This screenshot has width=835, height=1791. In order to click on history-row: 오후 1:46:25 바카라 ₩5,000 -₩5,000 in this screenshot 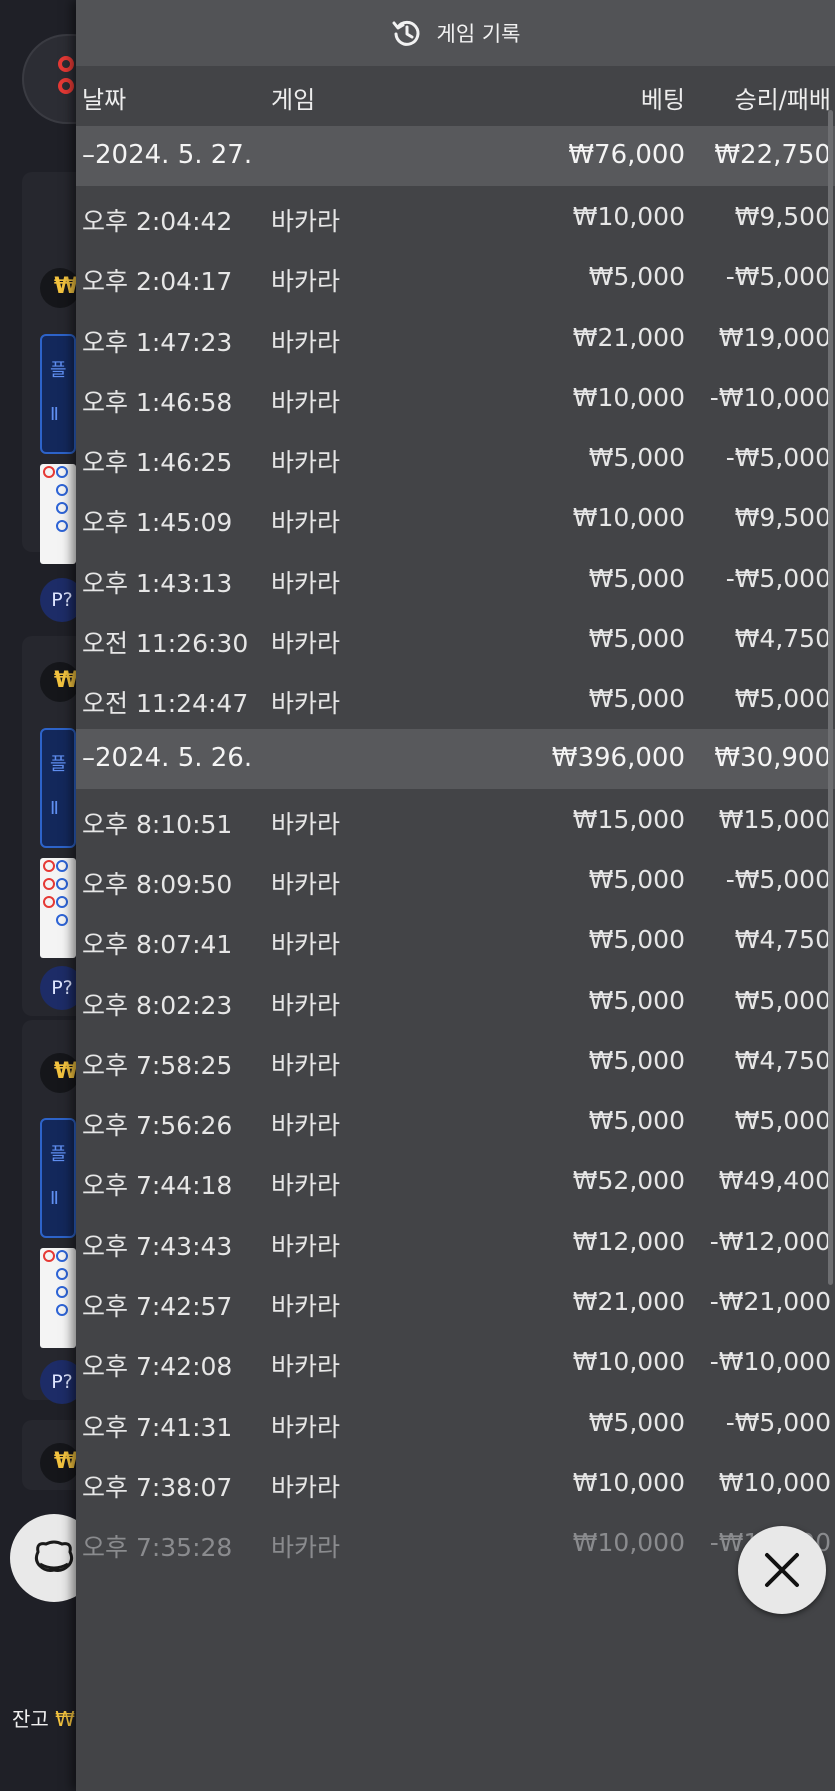, I will do `click(455, 457)`.